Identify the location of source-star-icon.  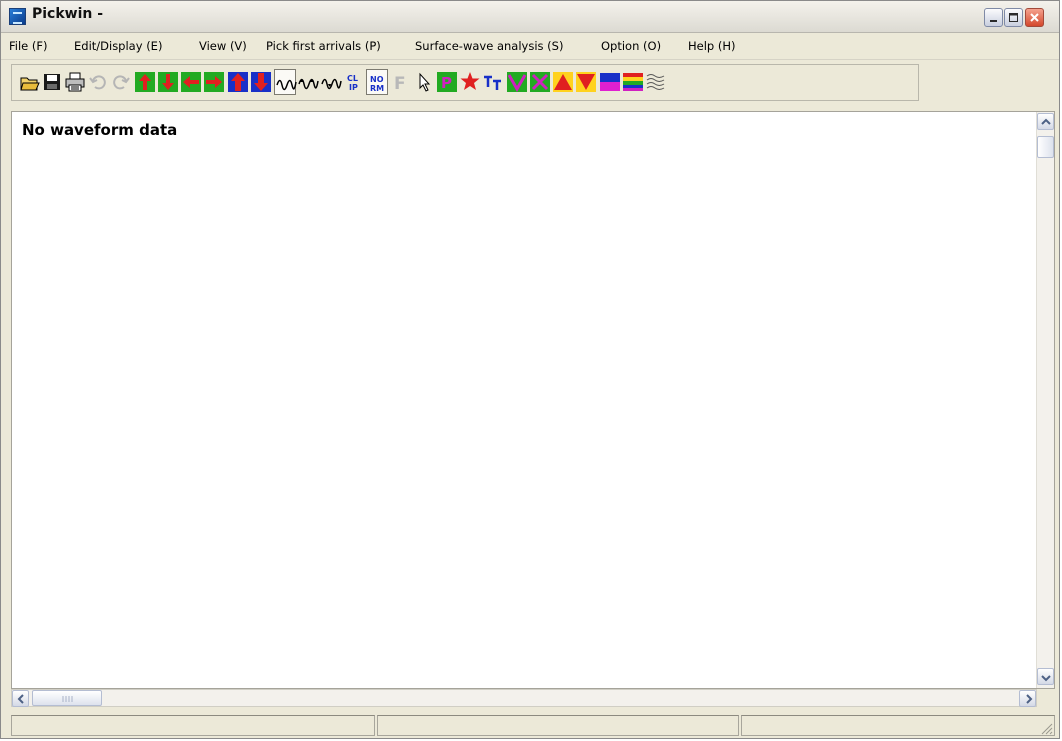
(470, 81).